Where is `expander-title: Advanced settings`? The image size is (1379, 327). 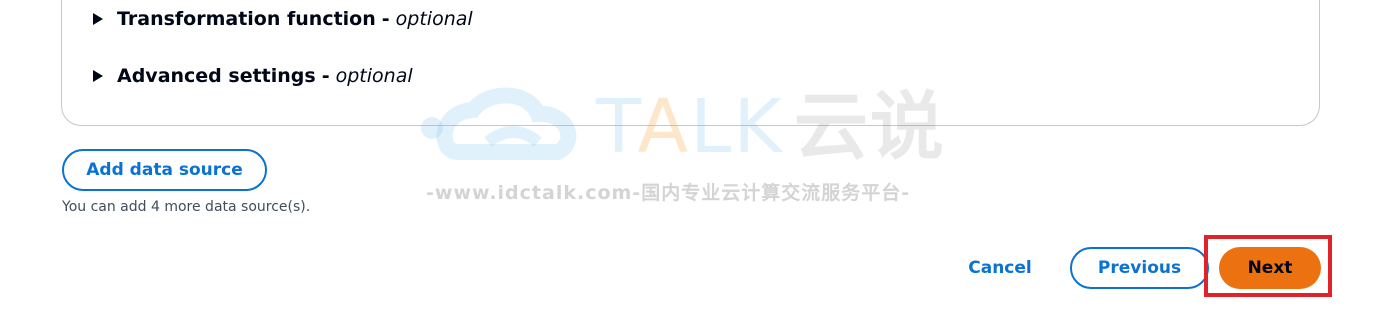
expander-title: Advanced settings is located at coordinates (216, 76).